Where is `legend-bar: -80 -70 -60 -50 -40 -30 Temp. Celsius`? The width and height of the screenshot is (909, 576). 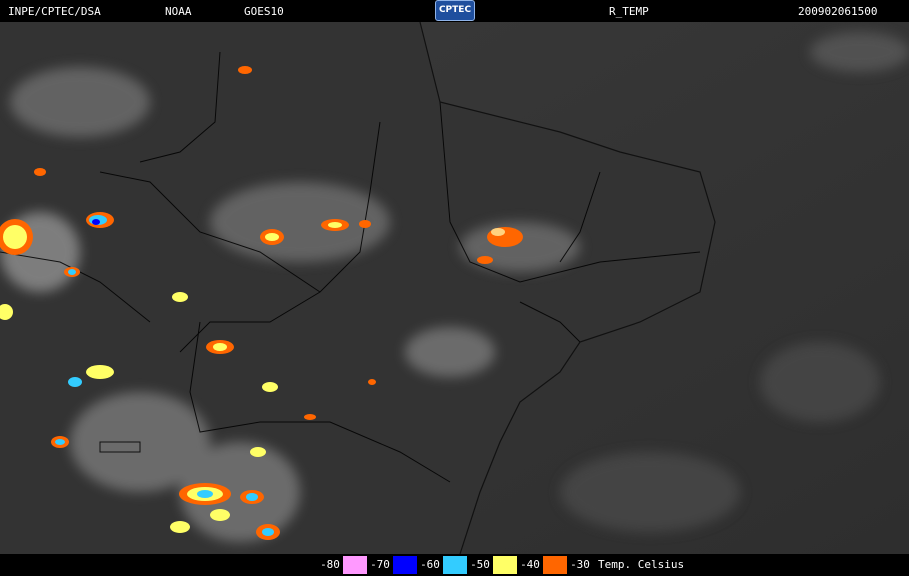
legend-bar: -80 -70 -60 -50 -40 -30 Temp. Celsius is located at coordinates (454, 565).